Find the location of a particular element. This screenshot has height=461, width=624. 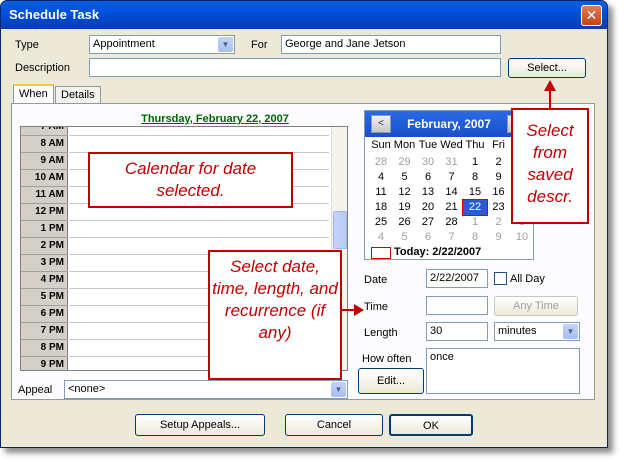

calendar-day: 29 is located at coordinates (405, 162).